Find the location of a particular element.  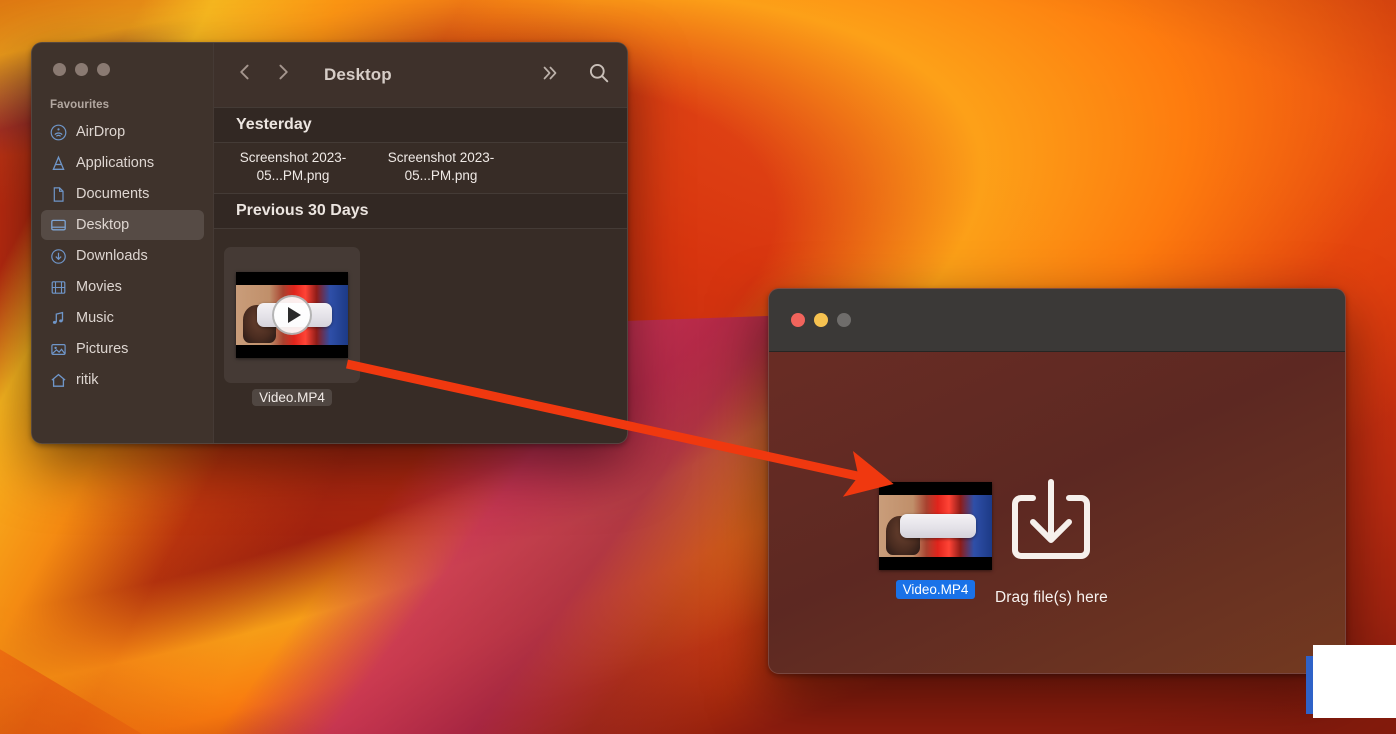

sidebar-item-pictures: Pictures is located at coordinates (122, 349).